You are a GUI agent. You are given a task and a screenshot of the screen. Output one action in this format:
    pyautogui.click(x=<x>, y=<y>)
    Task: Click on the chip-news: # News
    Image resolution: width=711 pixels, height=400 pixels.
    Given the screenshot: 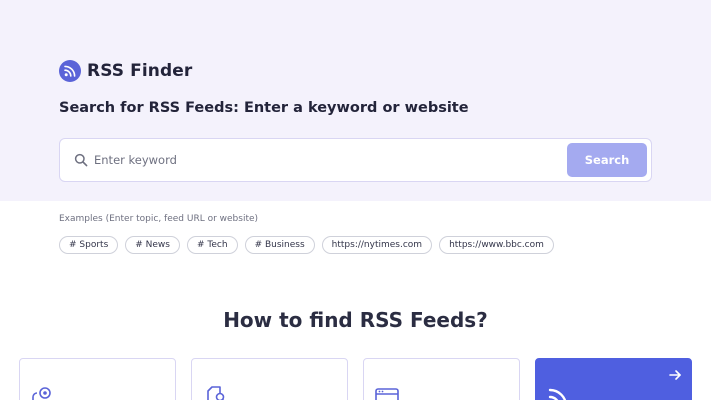 What is the action you would take?
    pyautogui.click(x=152, y=245)
    